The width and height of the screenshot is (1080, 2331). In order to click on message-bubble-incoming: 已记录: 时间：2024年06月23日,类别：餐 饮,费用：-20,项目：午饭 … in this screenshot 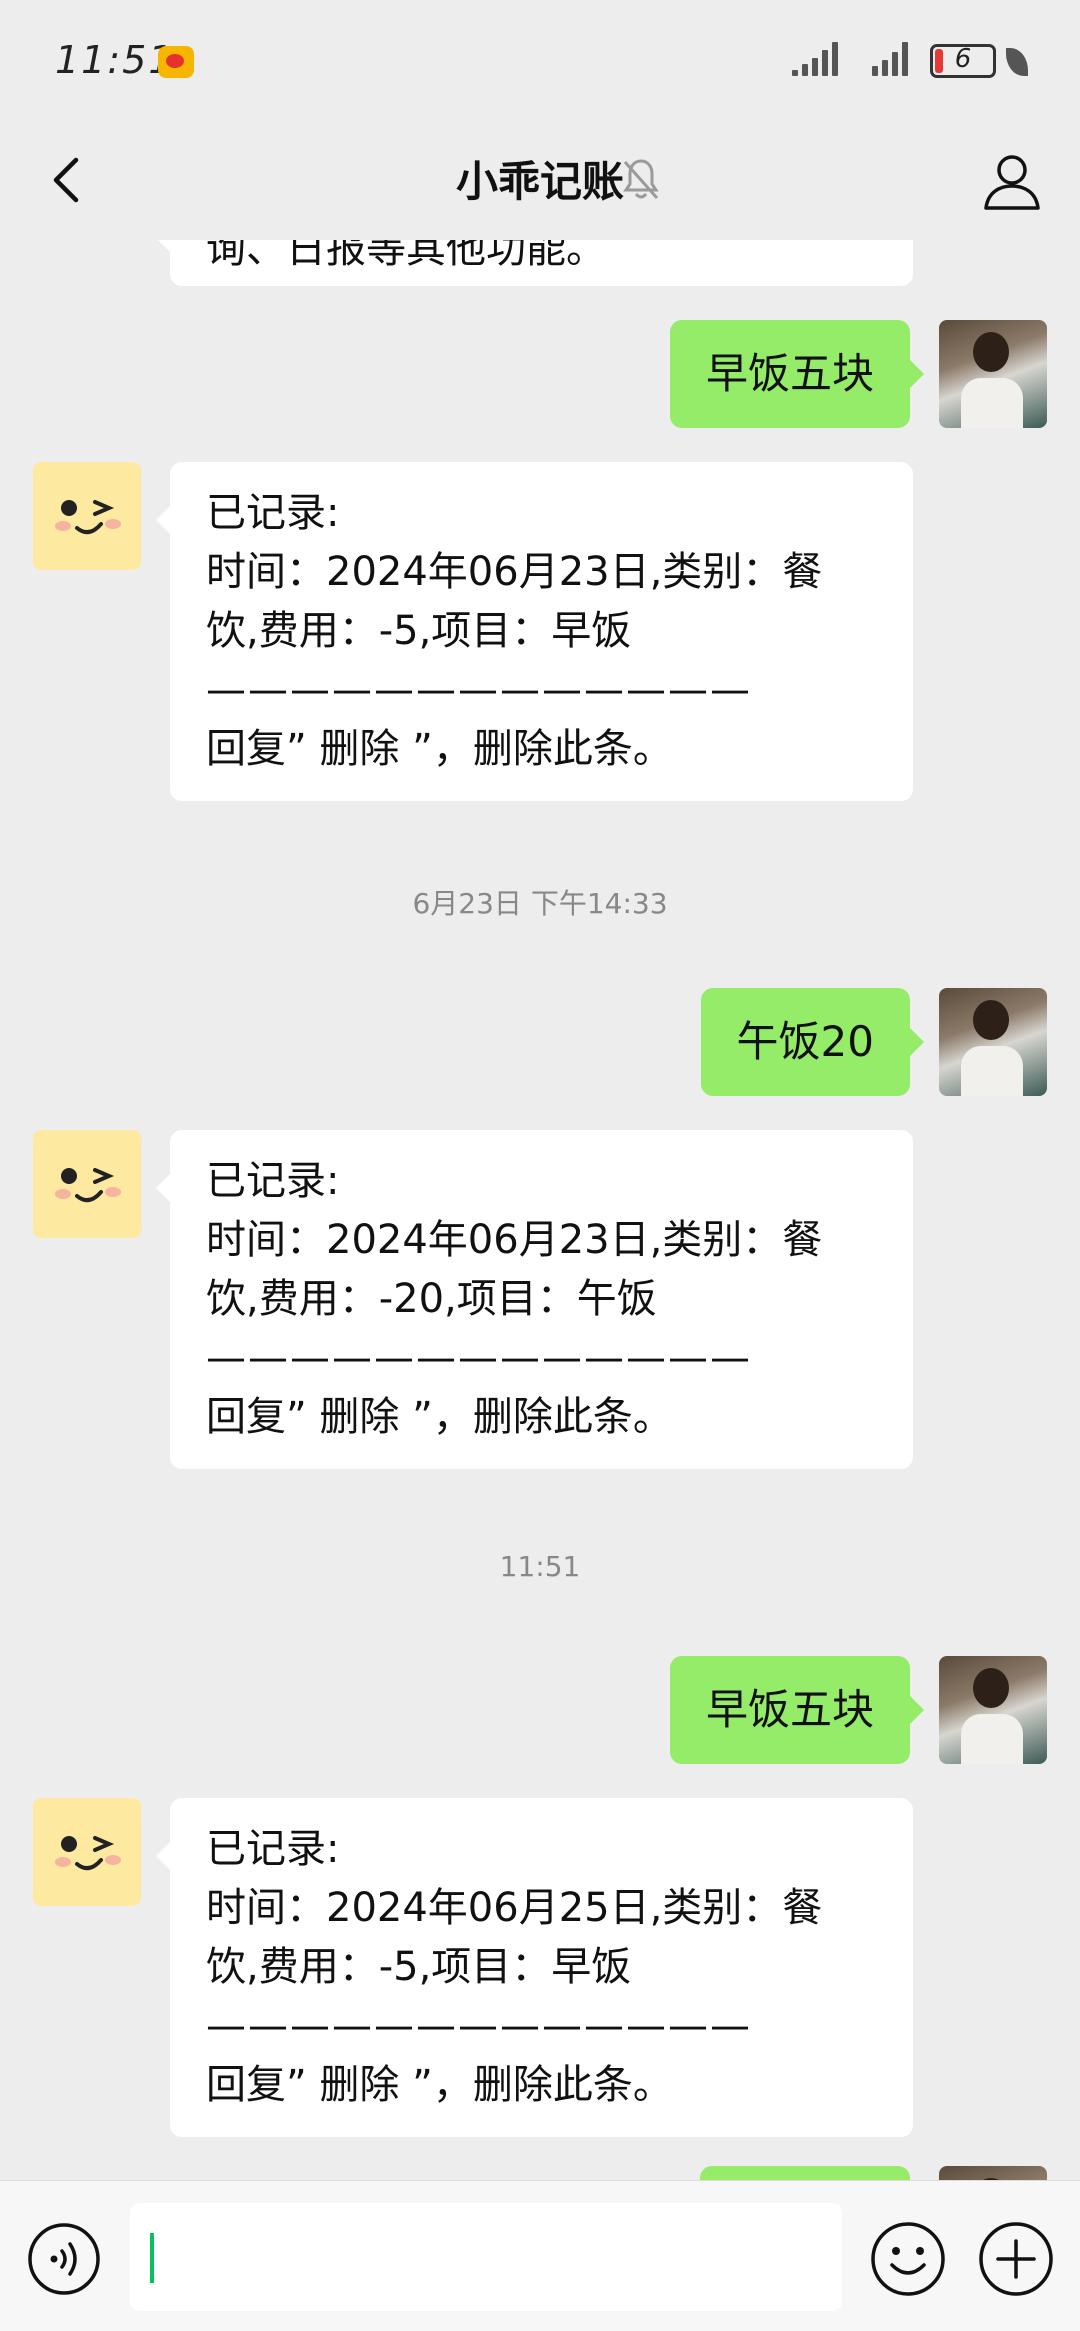, I will do `click(534, 1299)`.